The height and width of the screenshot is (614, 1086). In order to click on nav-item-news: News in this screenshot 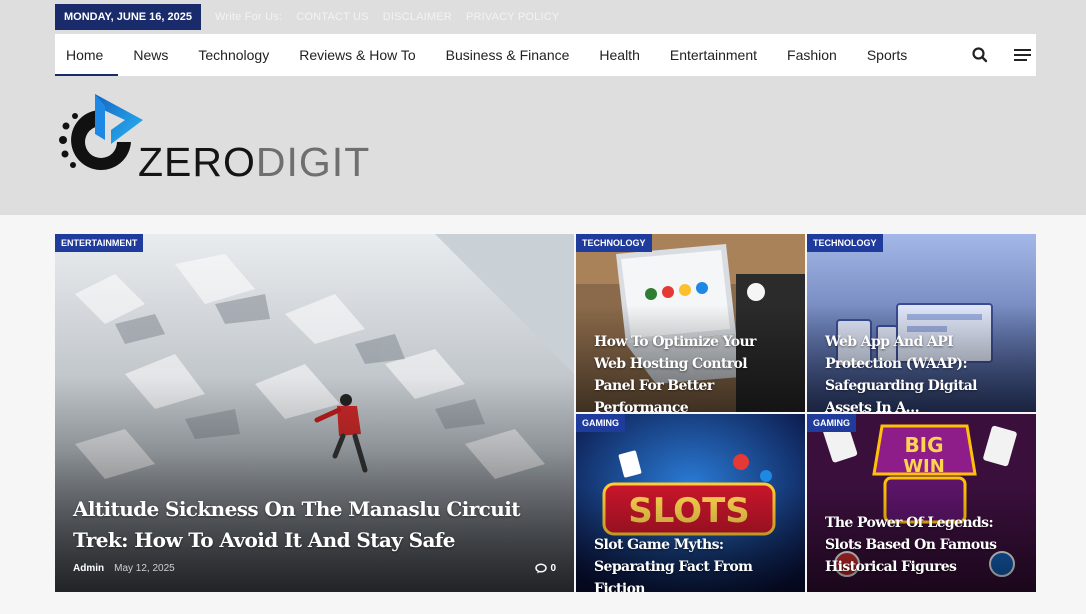, I will do `click(150, 55)`.